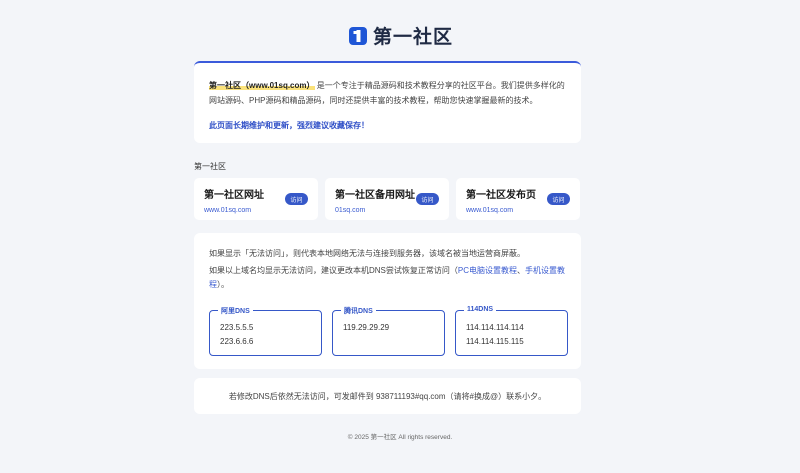 This screenshot has width=800, height=473. I want to click on dns-label: 腾讯DNS, so click(358, 311).